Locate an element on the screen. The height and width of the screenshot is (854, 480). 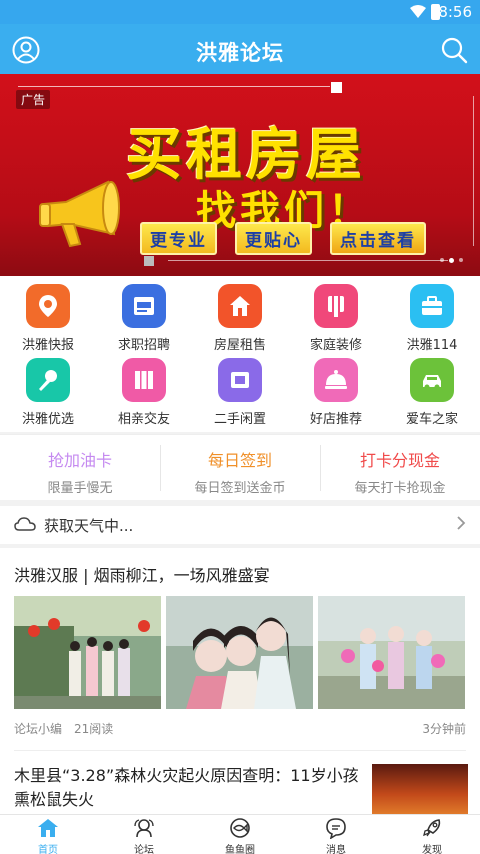
grid-item-label: 洪雅114 is located at coordinates (432, 345).